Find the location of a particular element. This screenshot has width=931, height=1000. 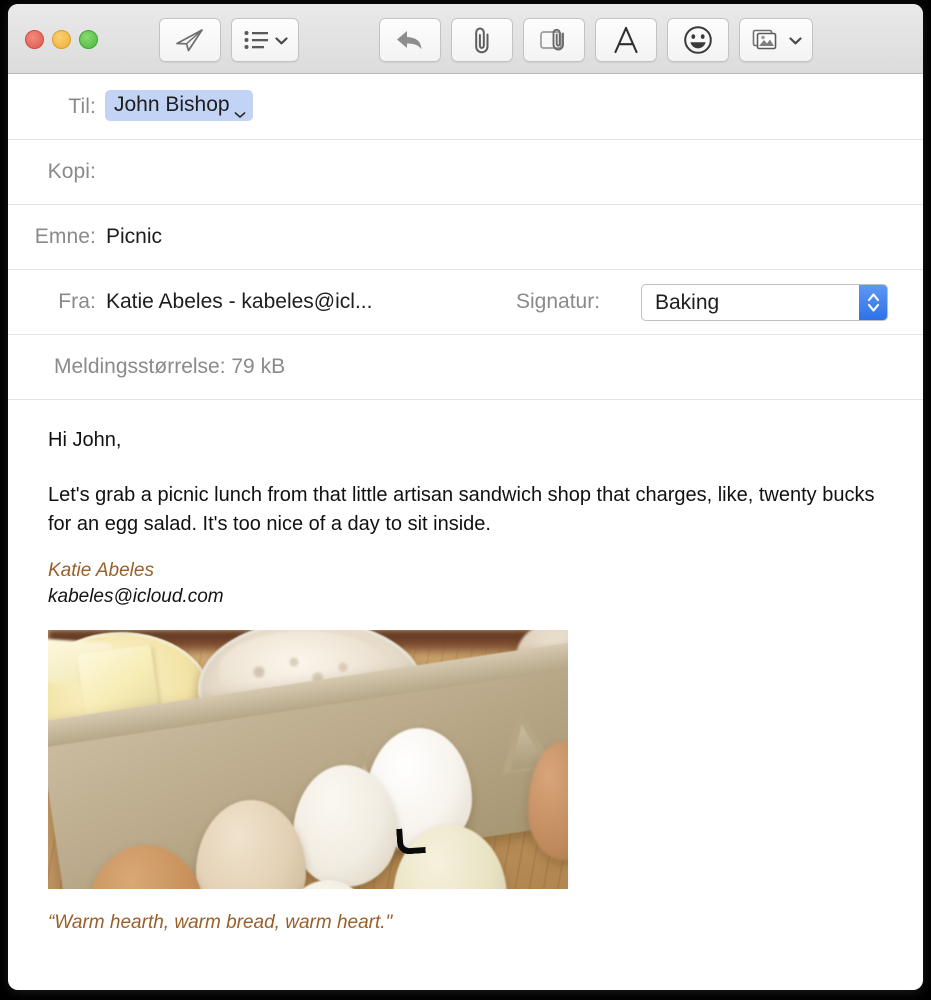

signature-email: kabeles@icloud.com is located at coordinates (136, 596).